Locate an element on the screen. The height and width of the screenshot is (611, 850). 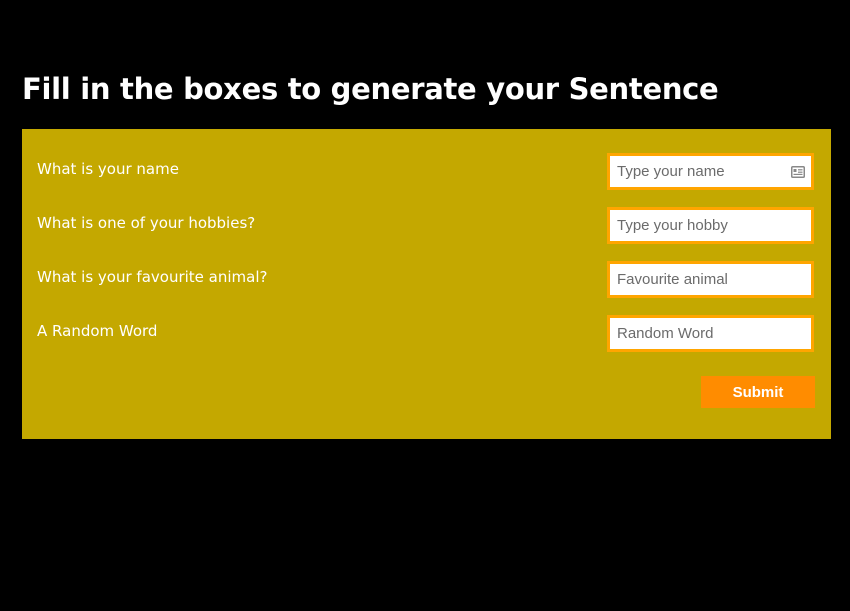
name-field-wrapper is located at coordinates (710, 171).